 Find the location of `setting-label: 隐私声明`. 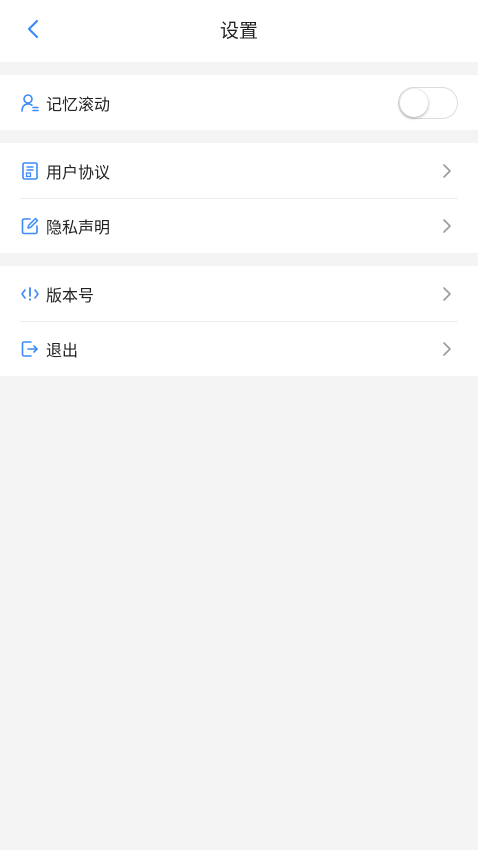

setting-label: 隐私声明 is located at coordinates (78, 227).